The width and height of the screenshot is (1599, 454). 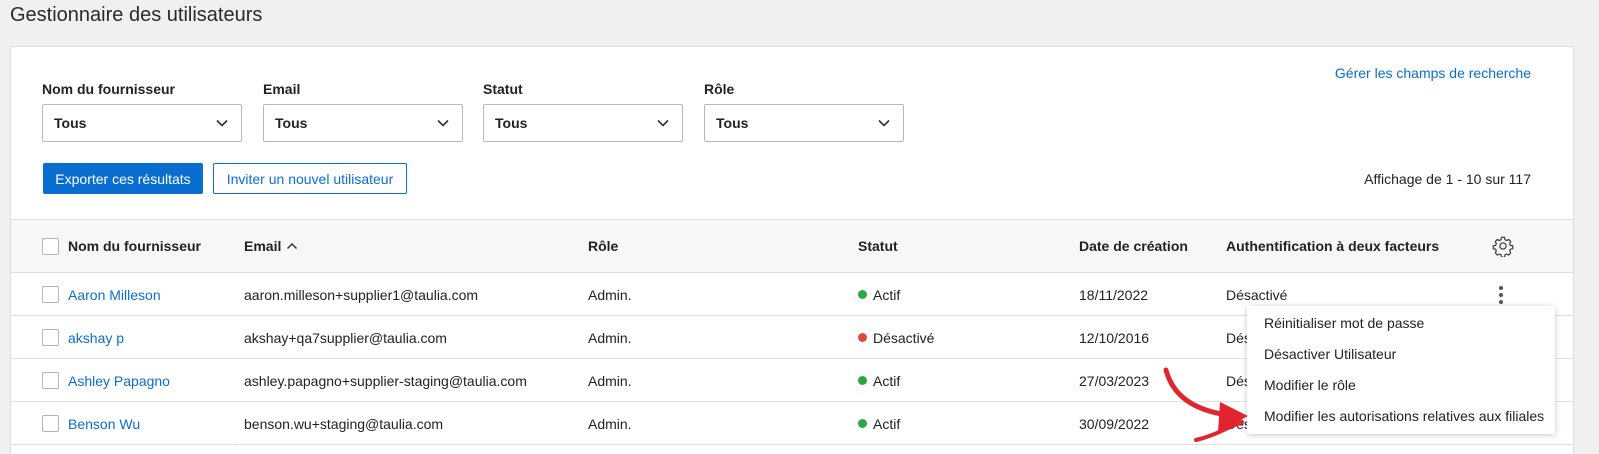 I want to click on header-twofa: Authentification à deux facteurs, so click(x=1332, y=246).